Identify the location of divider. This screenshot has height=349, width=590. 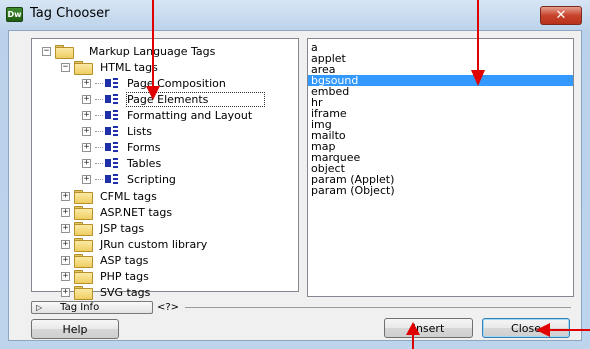
(378, 307).